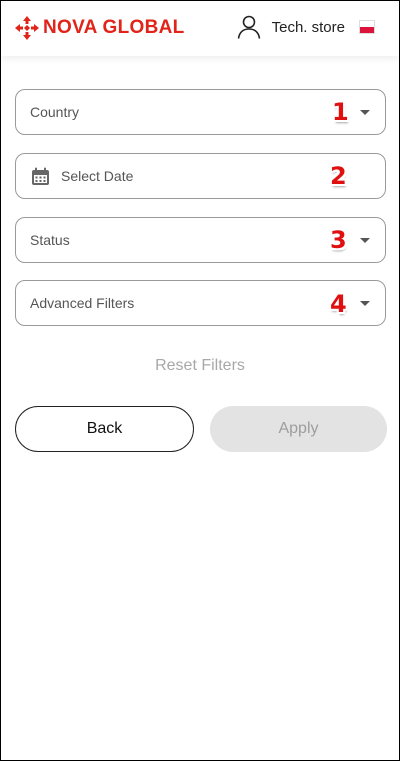 The width and height of the screenshot is (400, 761). What do you see at coordinates (200, 28) in the screenshot?
I see `top-header: NOVA GLOBAL Tech. store` at bounding box center [200, 28].